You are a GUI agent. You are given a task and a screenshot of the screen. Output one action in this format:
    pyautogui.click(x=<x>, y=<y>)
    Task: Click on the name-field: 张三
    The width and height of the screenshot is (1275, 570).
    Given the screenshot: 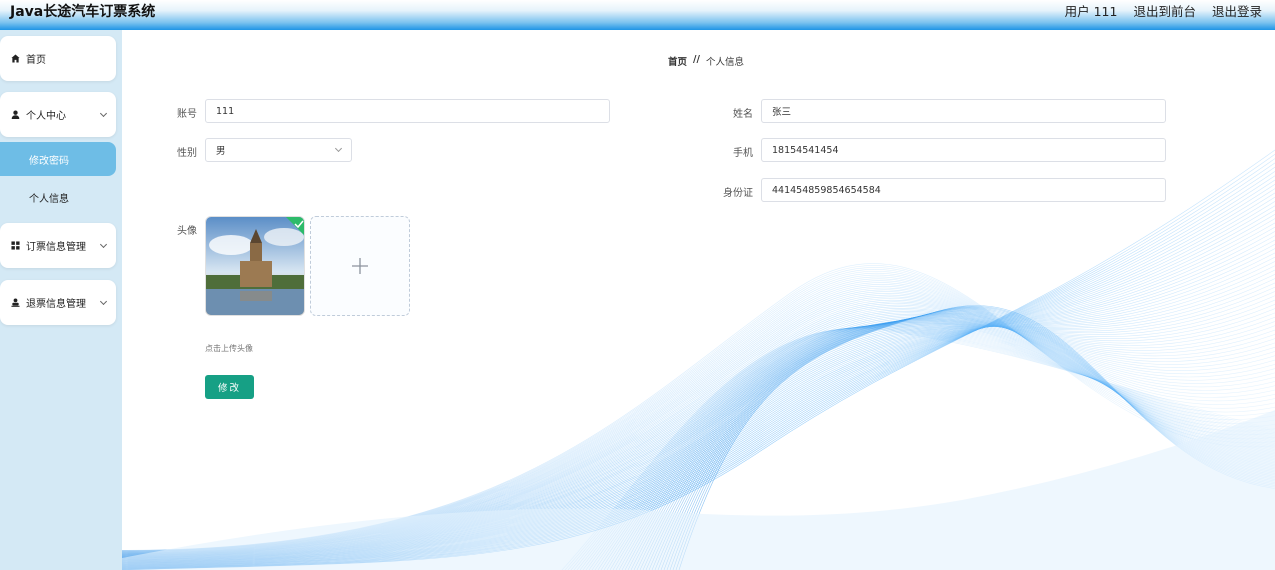 What is the action you would take?
    pyautogui.click(x=963, y=111)
    